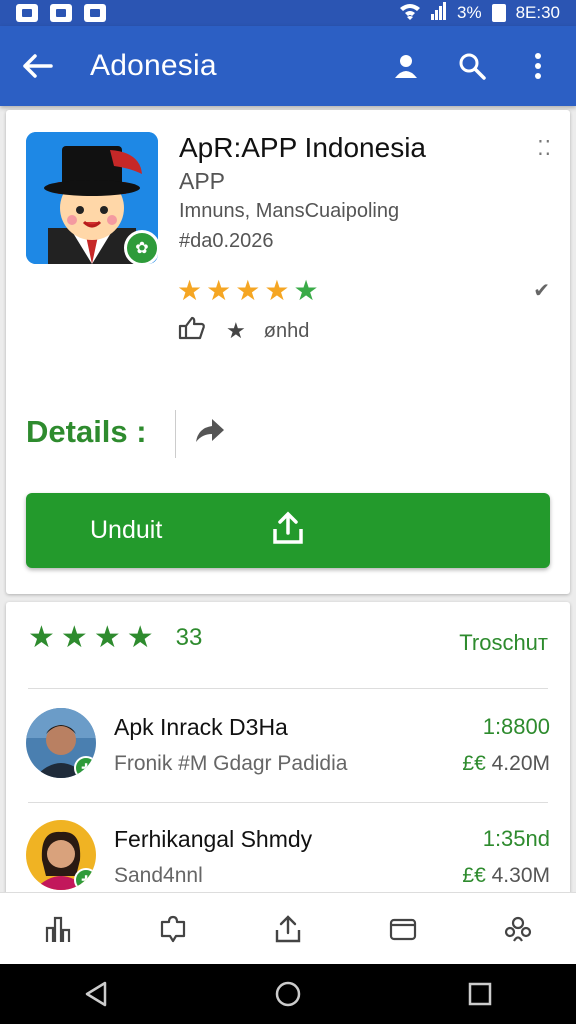 This screenshot has width=576, height=1024. I want to click on nav-home, so click(58, 929).